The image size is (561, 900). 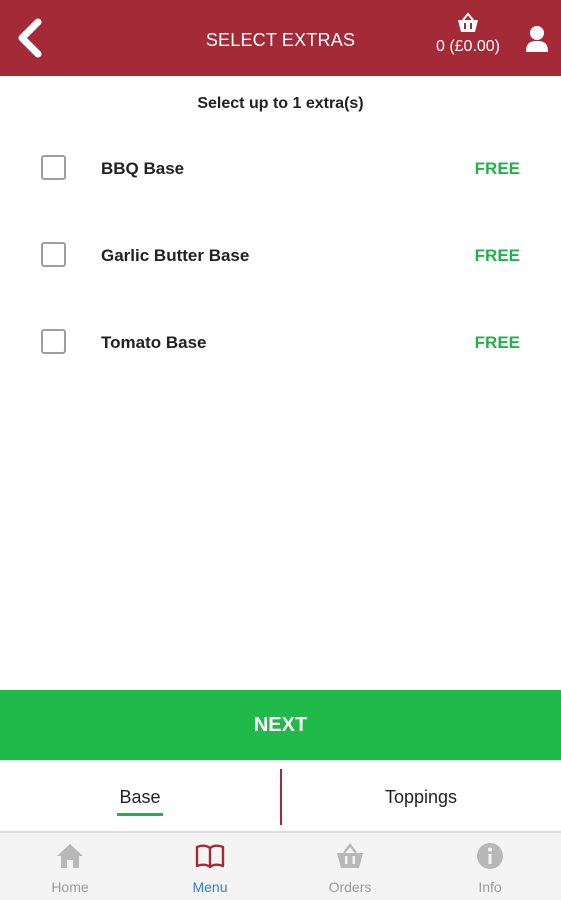 I want to click on nav-label: Info, so click(x=490, y=887).